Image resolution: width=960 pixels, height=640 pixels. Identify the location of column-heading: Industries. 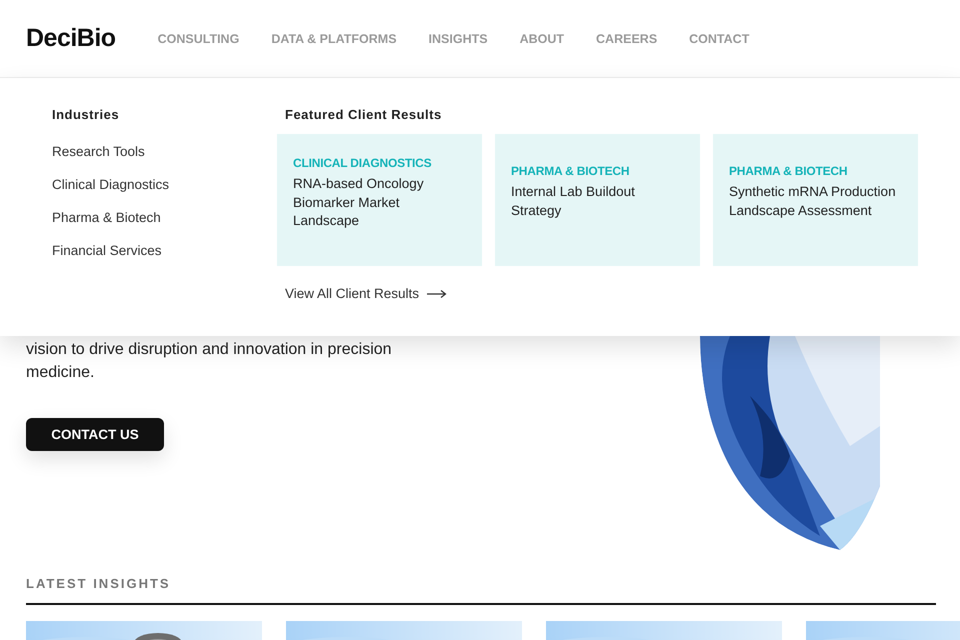
(86, 114).